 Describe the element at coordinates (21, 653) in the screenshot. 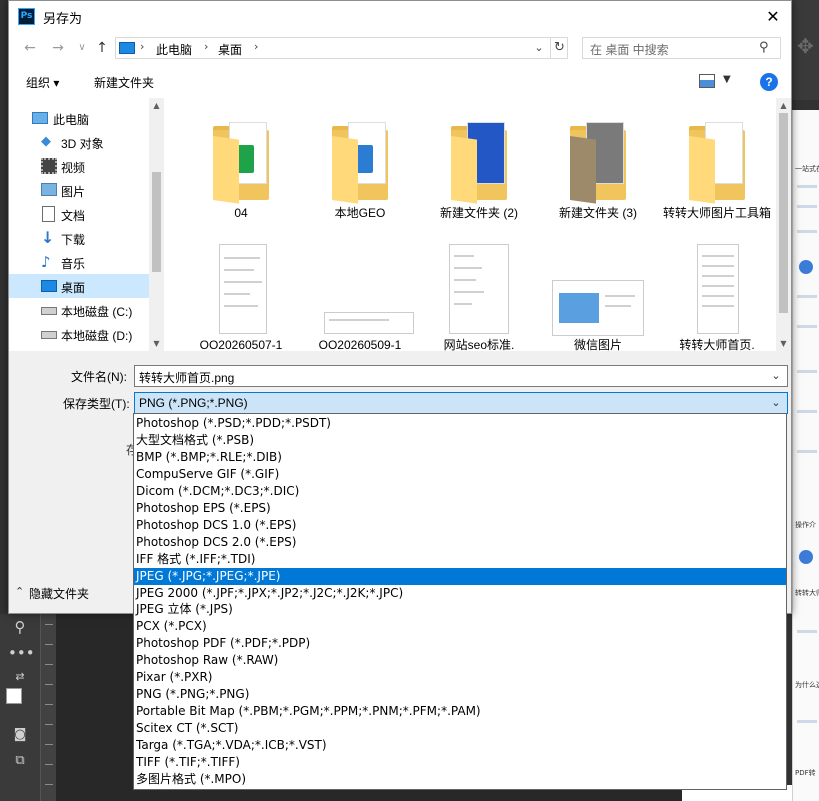

I see `more-tools-icon: •••` at that location.